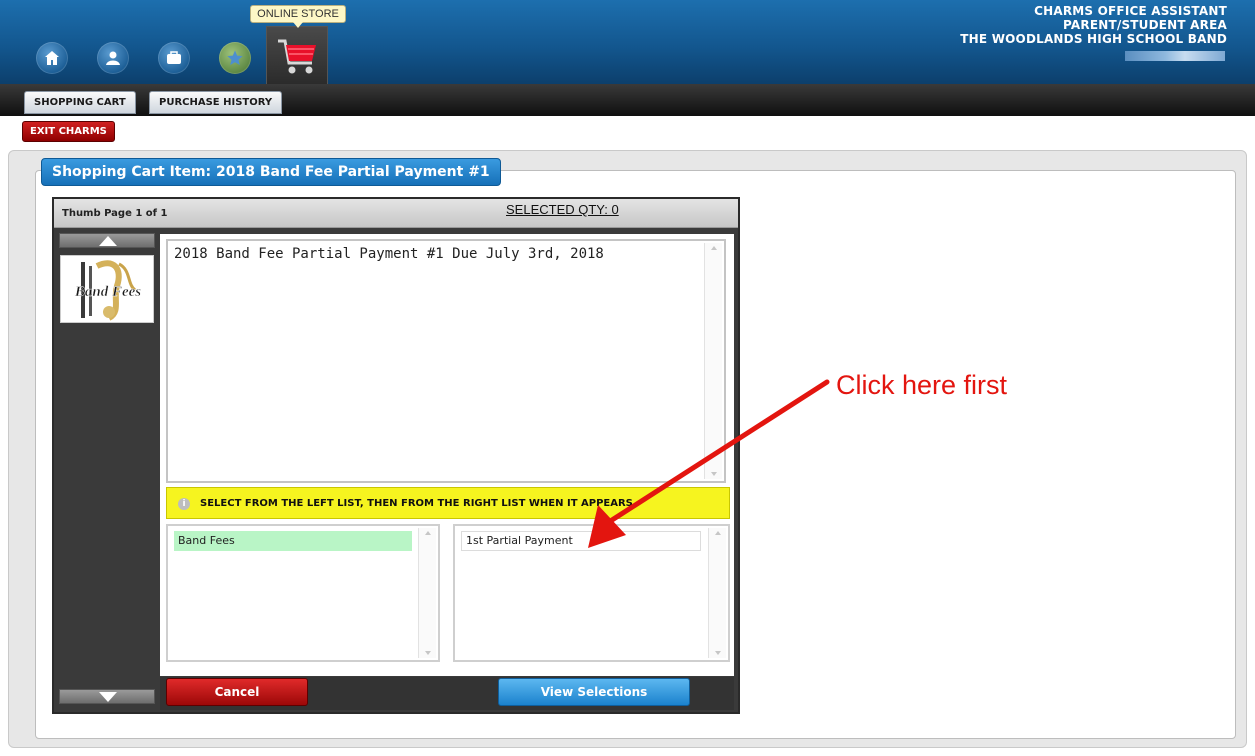 The image size is (1255, 756). What do you see at coordinates (594, 692) in the screenshot?
I see `view-selections-button: View Selections` at bounding box center [594, 692].